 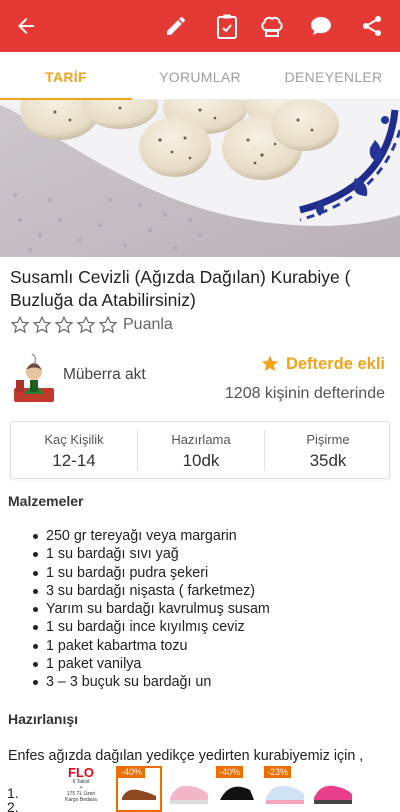 What do you see at coordinates (304, 393) in the screenshot?
I see `saved-count: 1208 kişinin defterinde` at bounding box center [304, 393].